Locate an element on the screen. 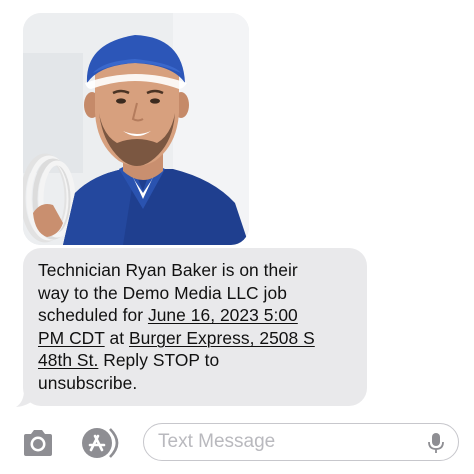  bubble-tail is located at coordinates (26, 397).